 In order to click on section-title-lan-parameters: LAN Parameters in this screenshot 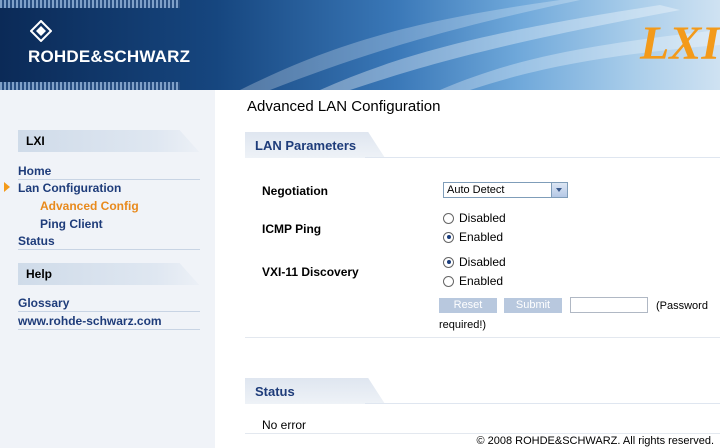, I will do `click(306, 145)`.